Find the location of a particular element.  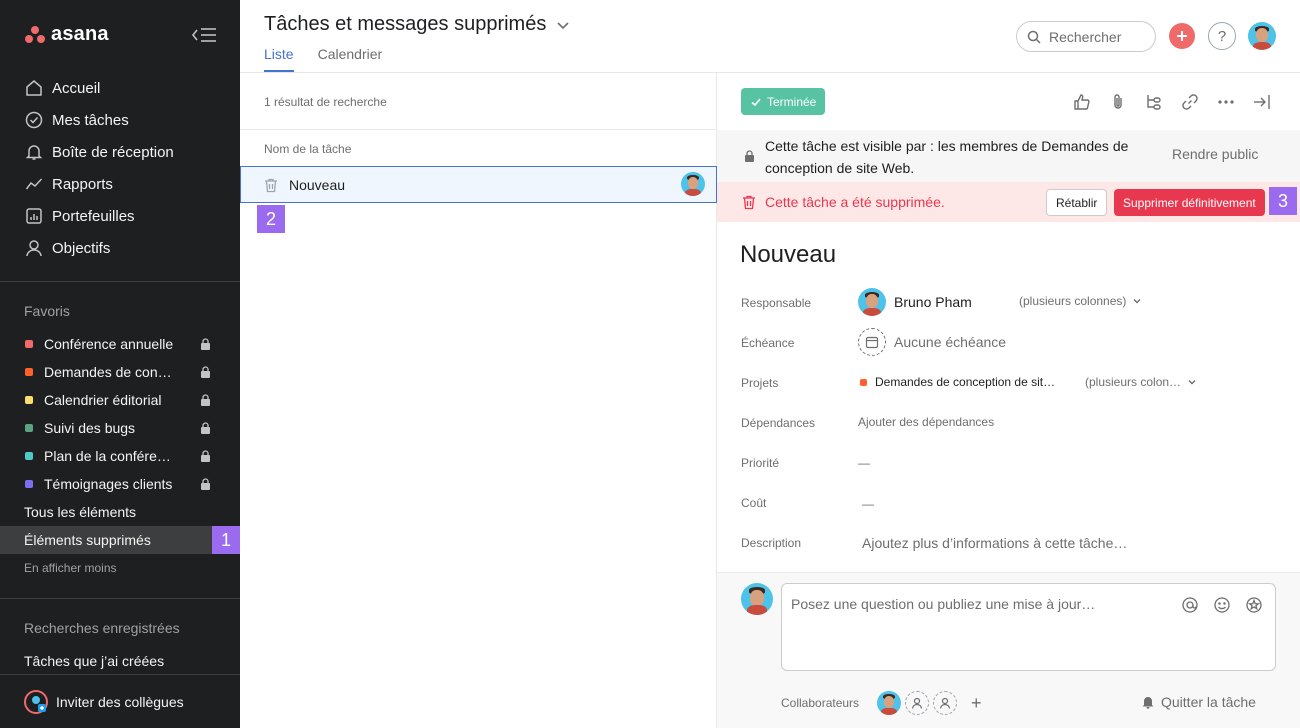

sidebar-item-deleted-items: Éléments supprimés is located at coordinates (106, 540).